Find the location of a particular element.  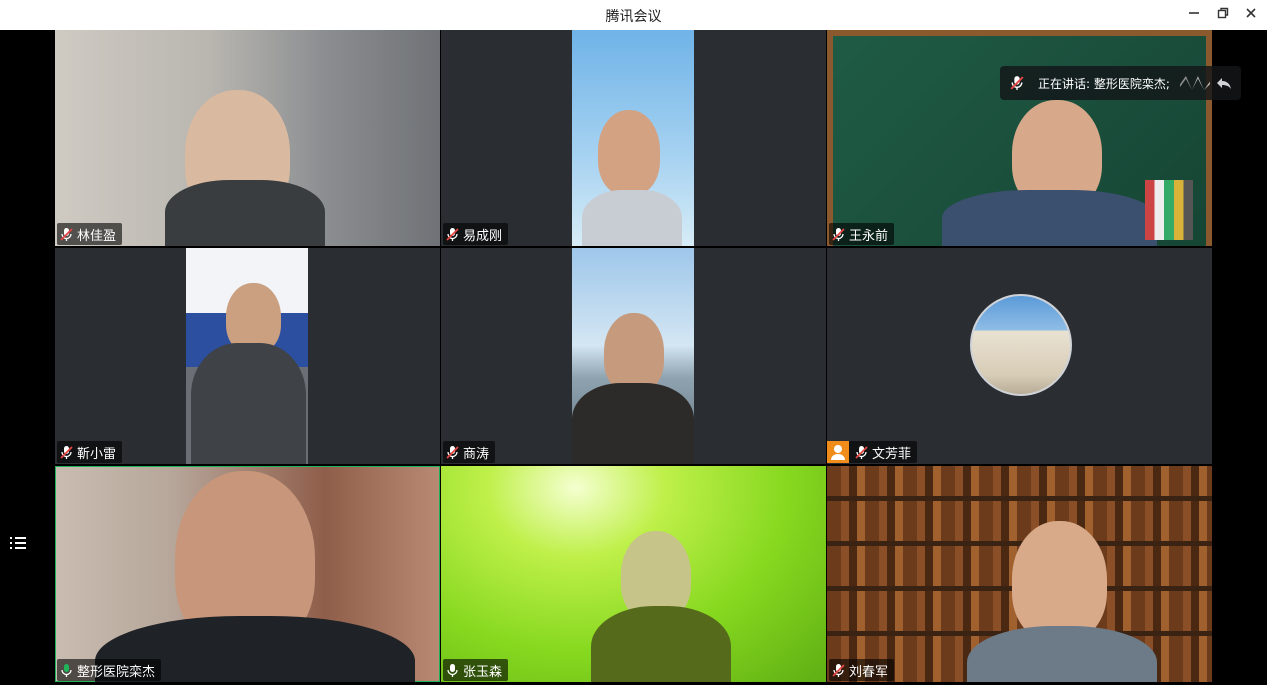

participant-label: 靳小雷 is located at coordinates (90, 452).